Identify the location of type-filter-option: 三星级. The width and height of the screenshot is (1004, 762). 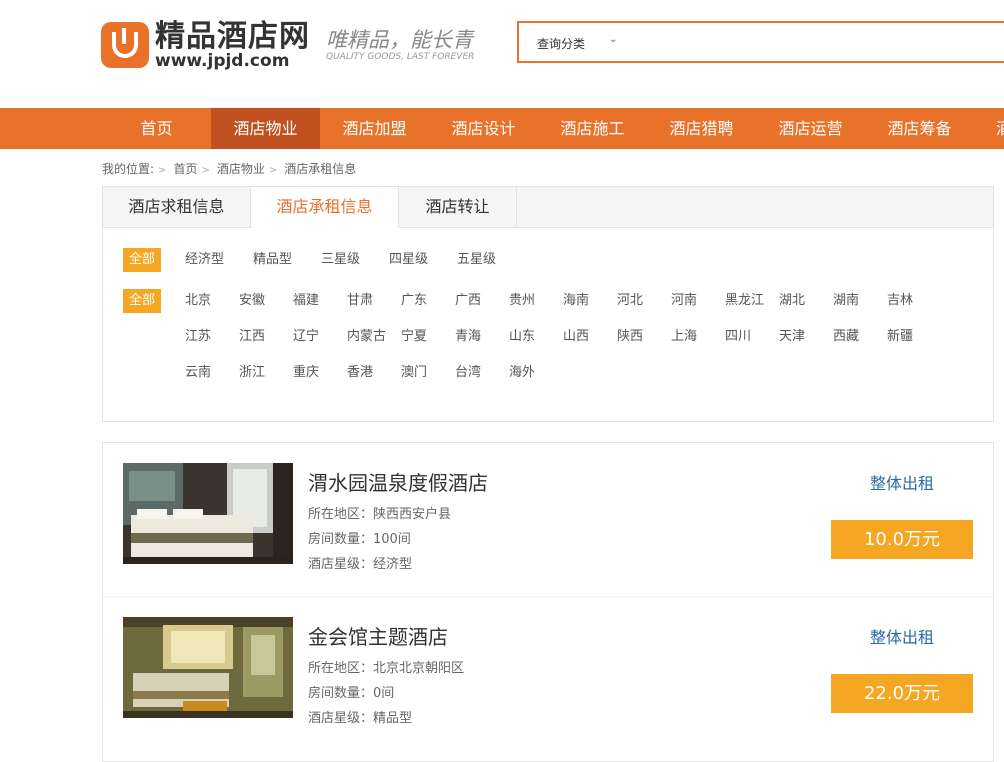
(340, 260).